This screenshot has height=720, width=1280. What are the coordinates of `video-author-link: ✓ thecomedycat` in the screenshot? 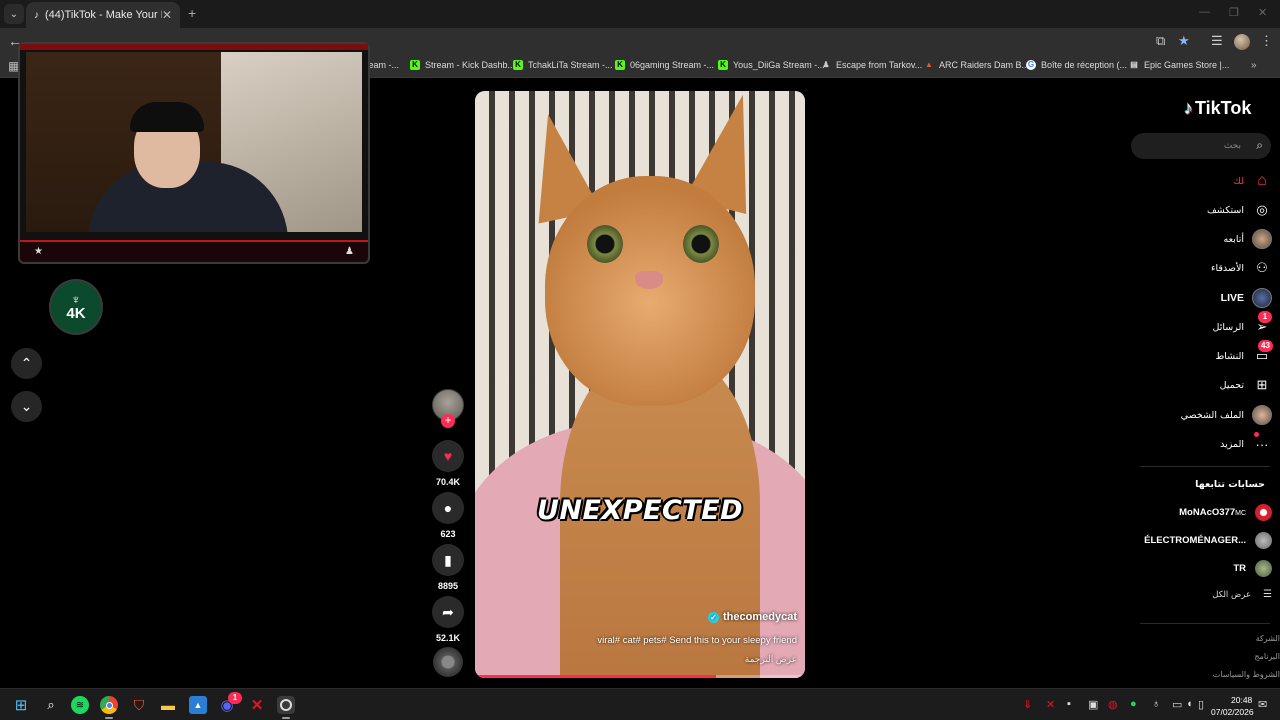 It's located at (752, 617).